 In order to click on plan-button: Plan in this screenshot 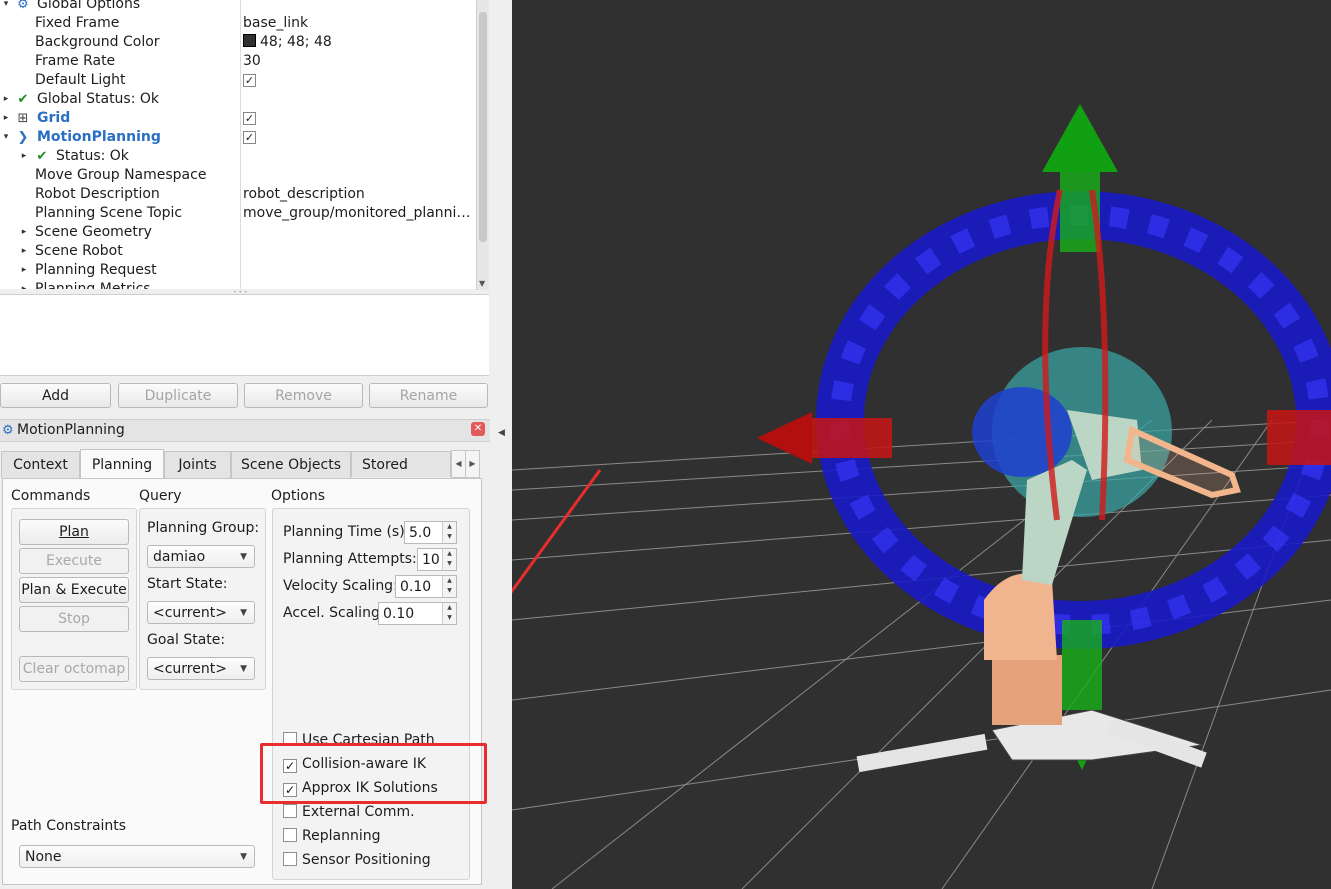, I will do `click(74, 532)`.